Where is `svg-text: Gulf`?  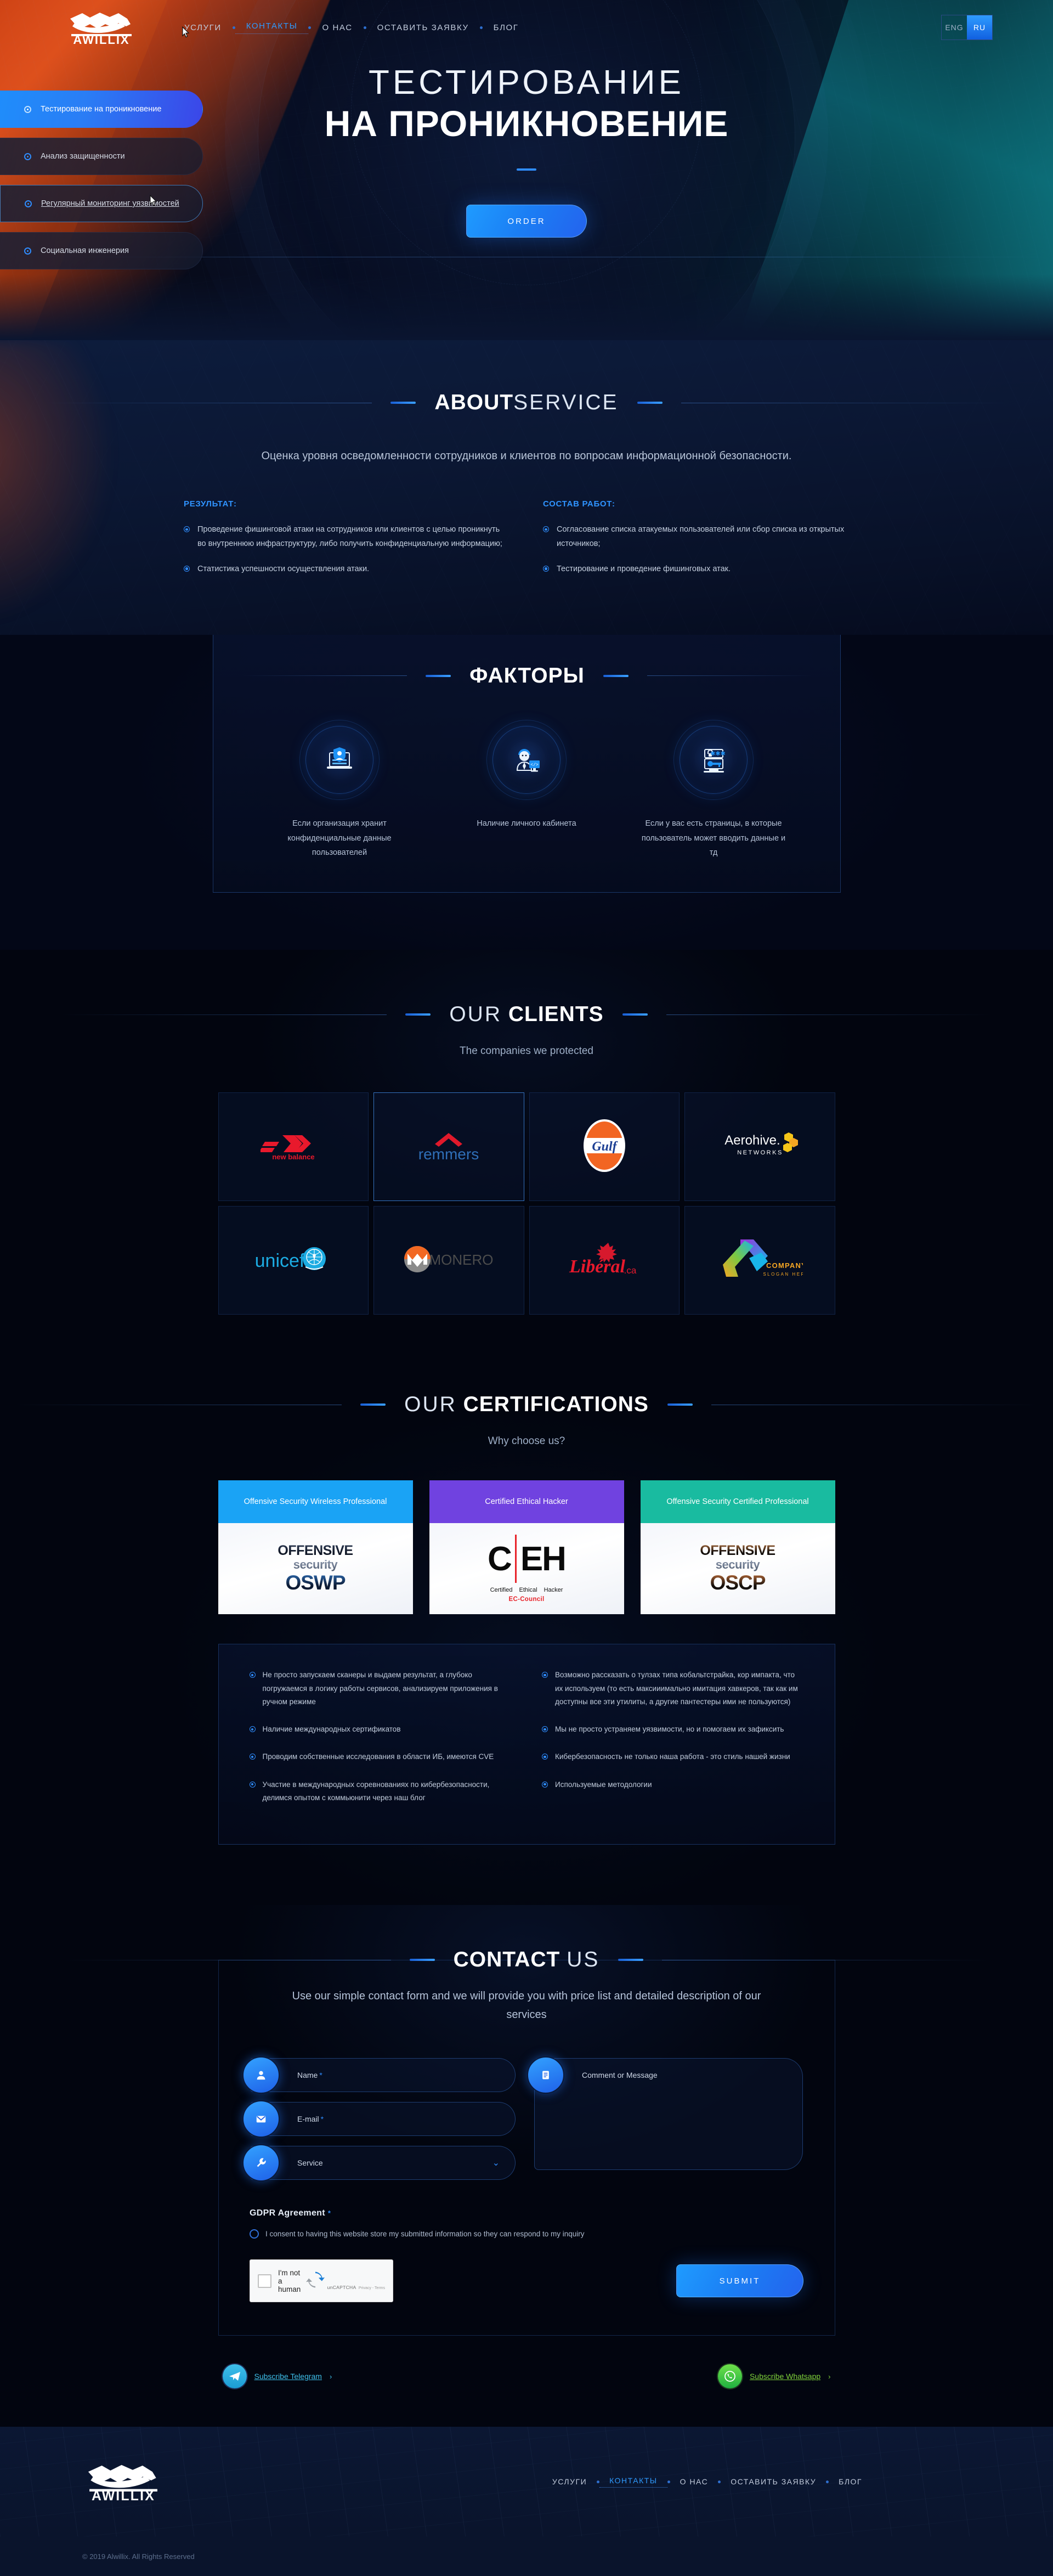
svg-text: Gulf is located at coordinates (605, 1147).